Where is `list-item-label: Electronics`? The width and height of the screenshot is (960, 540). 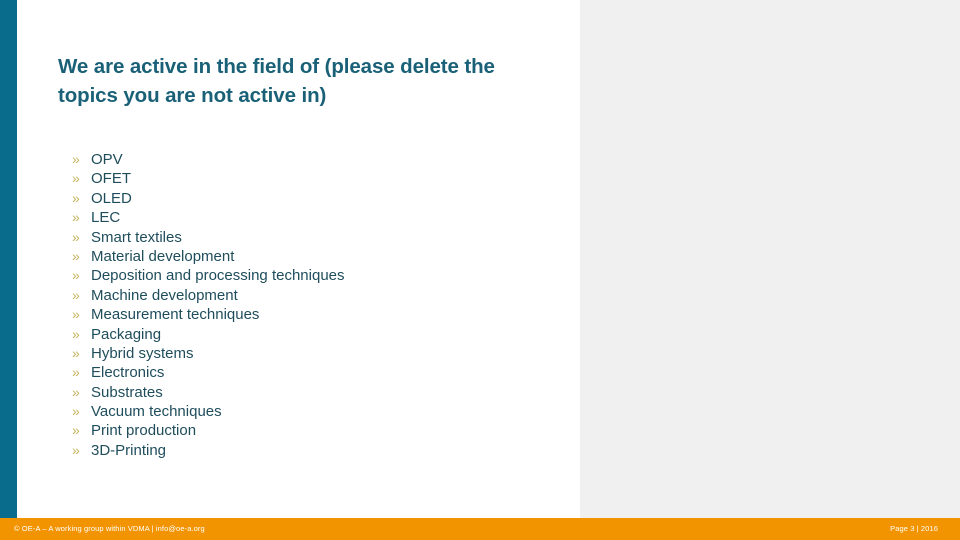 list-item-label: Electronics is located at coordinates (128, 373).